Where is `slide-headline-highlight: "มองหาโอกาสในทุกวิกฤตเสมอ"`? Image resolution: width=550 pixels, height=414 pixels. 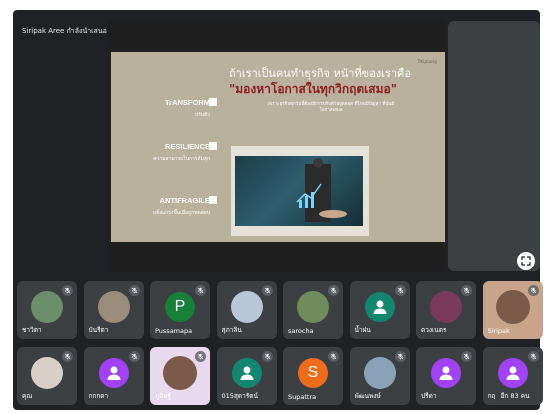
slide-headline-highlight: "มองหาโอกาสในทุกวิกฤตเสมอ" is located at coordinates (313, 89).